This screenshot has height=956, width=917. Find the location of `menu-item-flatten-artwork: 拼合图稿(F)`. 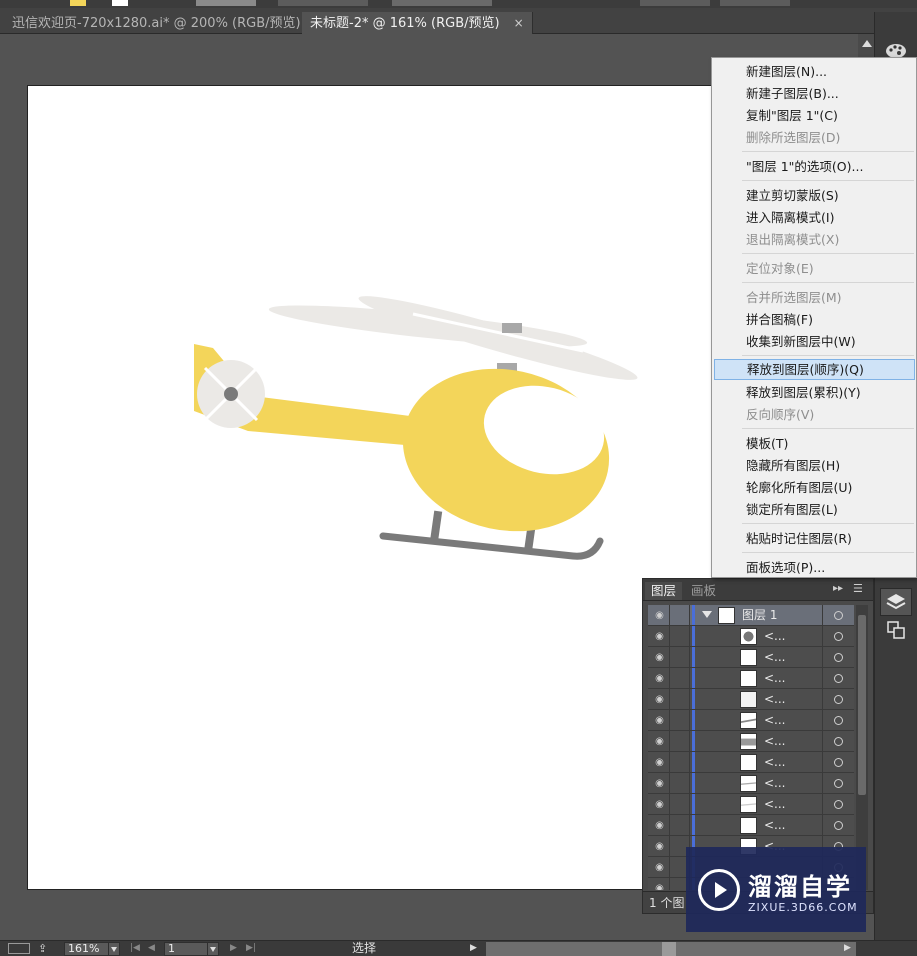

menu-item-flatten-artwork: 拼合图稿(F) is located at coordinates (814, 319).